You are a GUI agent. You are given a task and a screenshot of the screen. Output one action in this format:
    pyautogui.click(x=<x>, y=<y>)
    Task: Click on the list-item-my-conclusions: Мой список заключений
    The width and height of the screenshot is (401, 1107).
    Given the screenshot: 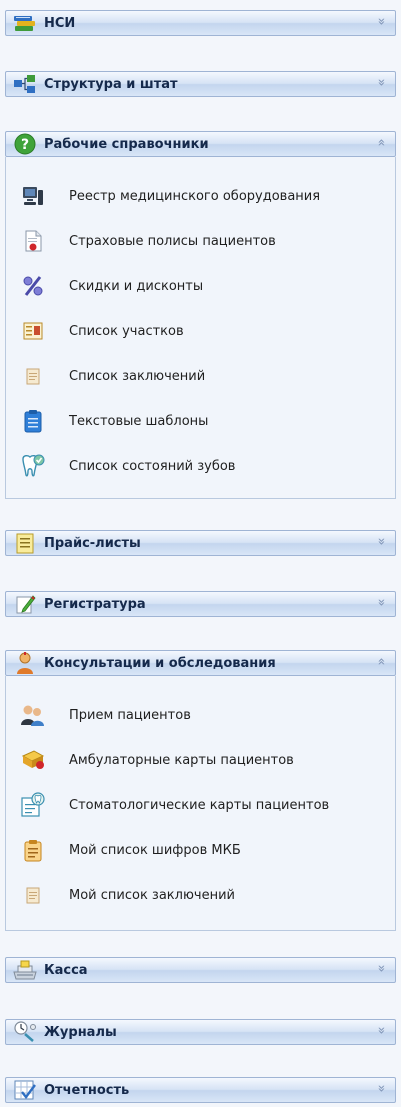 What is the action you would take?
    pyautogui.click(x=127, y=895)
    